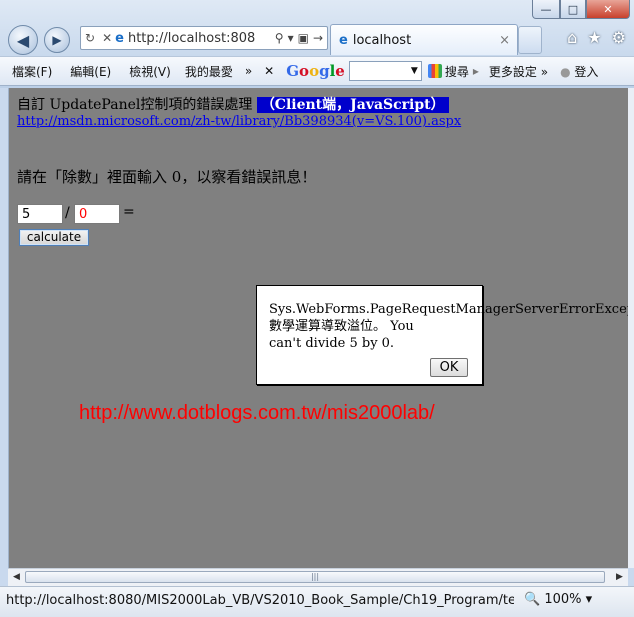  Describe the element at coordinates (119, 38) in the screenshot. I see `ie-page-icon: e` at that location.